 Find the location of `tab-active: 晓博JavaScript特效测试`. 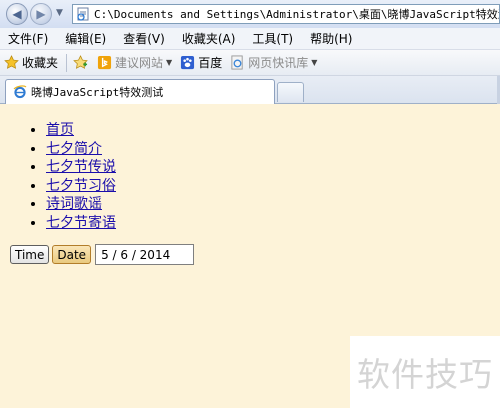

tab-active: 晓博JavaScript特效测试 is located at coordinates (140, 91).